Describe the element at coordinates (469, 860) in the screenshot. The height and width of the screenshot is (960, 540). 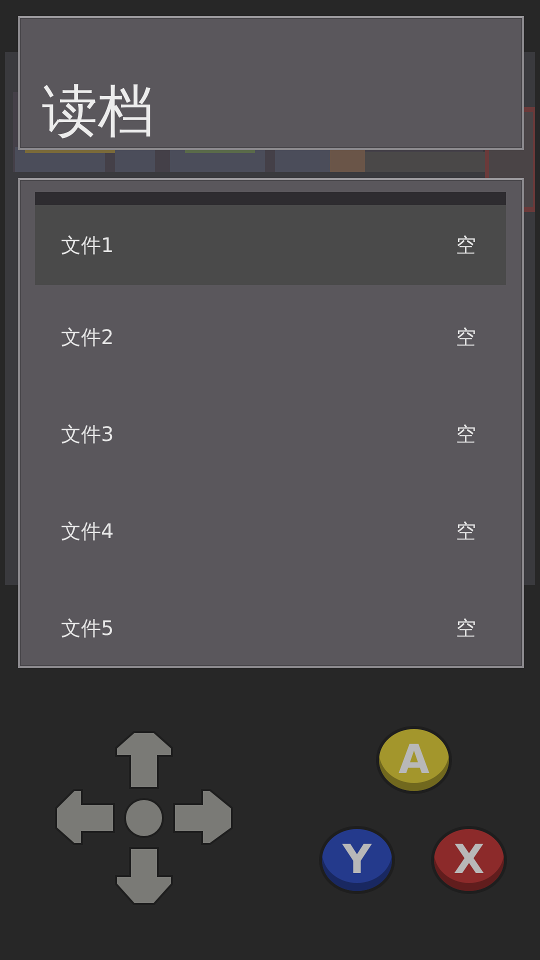
I see `x-button: X` at that location.